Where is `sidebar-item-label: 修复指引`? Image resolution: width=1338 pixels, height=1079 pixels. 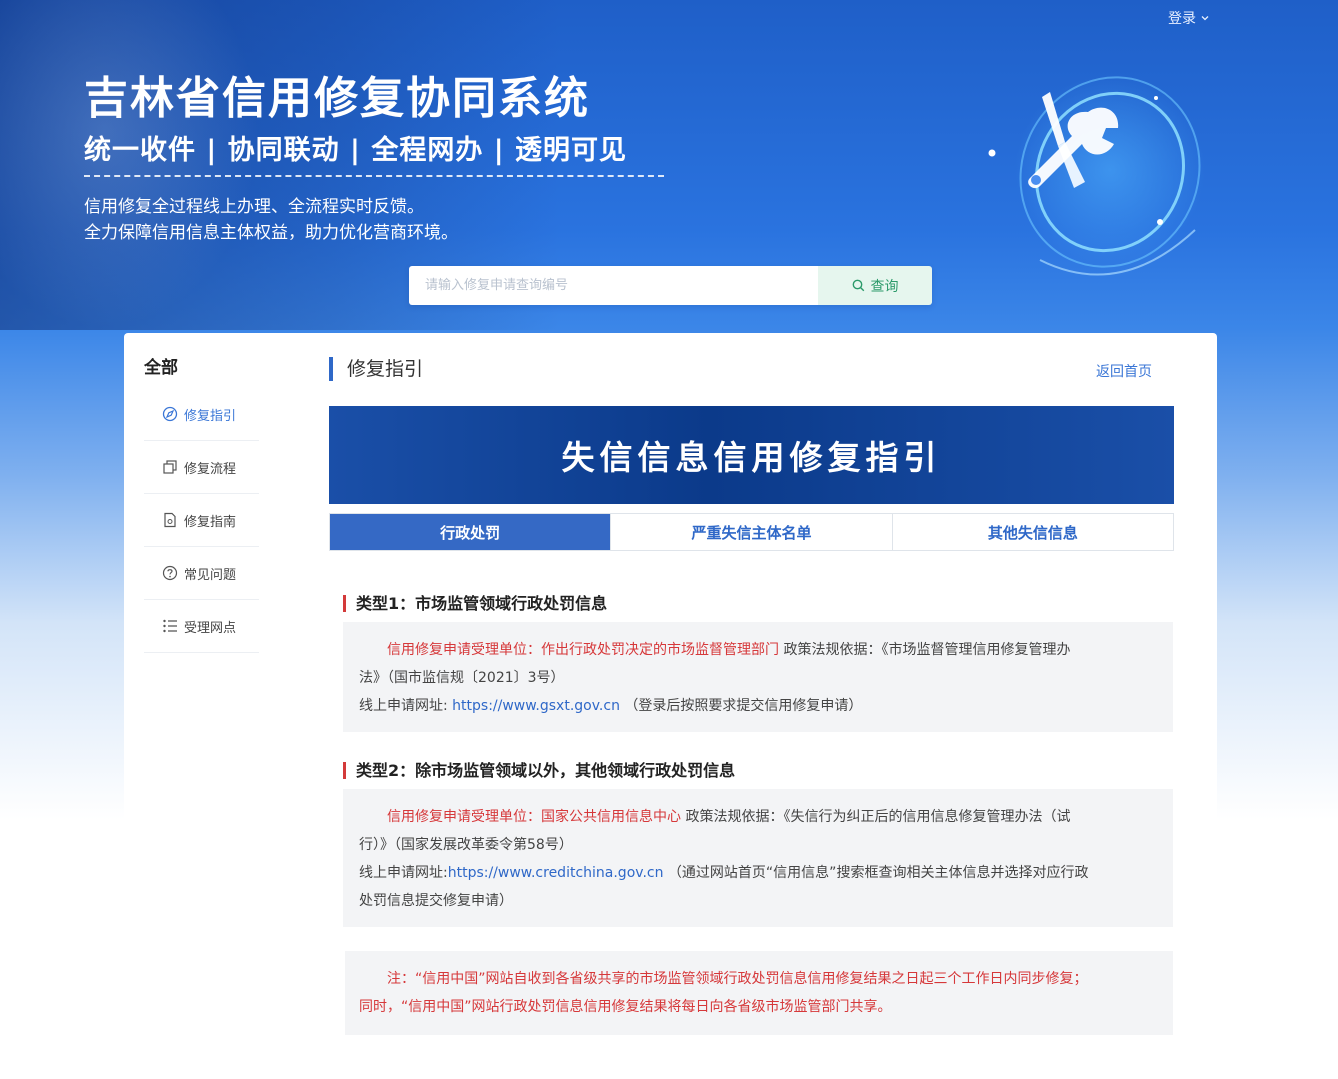 sidebar-item-label: 修复指引 is located at coordinates (210, 416).